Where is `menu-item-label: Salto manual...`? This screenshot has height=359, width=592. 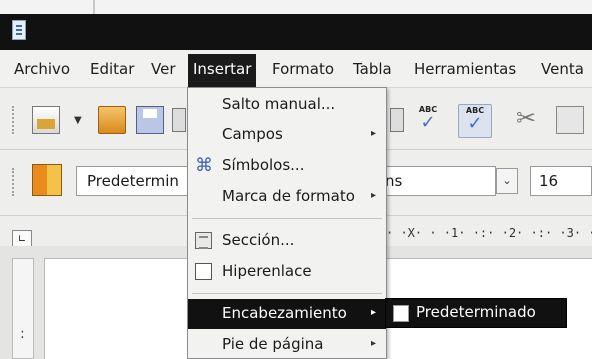
menu-item-label: Salto manual... is located at coordinates (279, 104).